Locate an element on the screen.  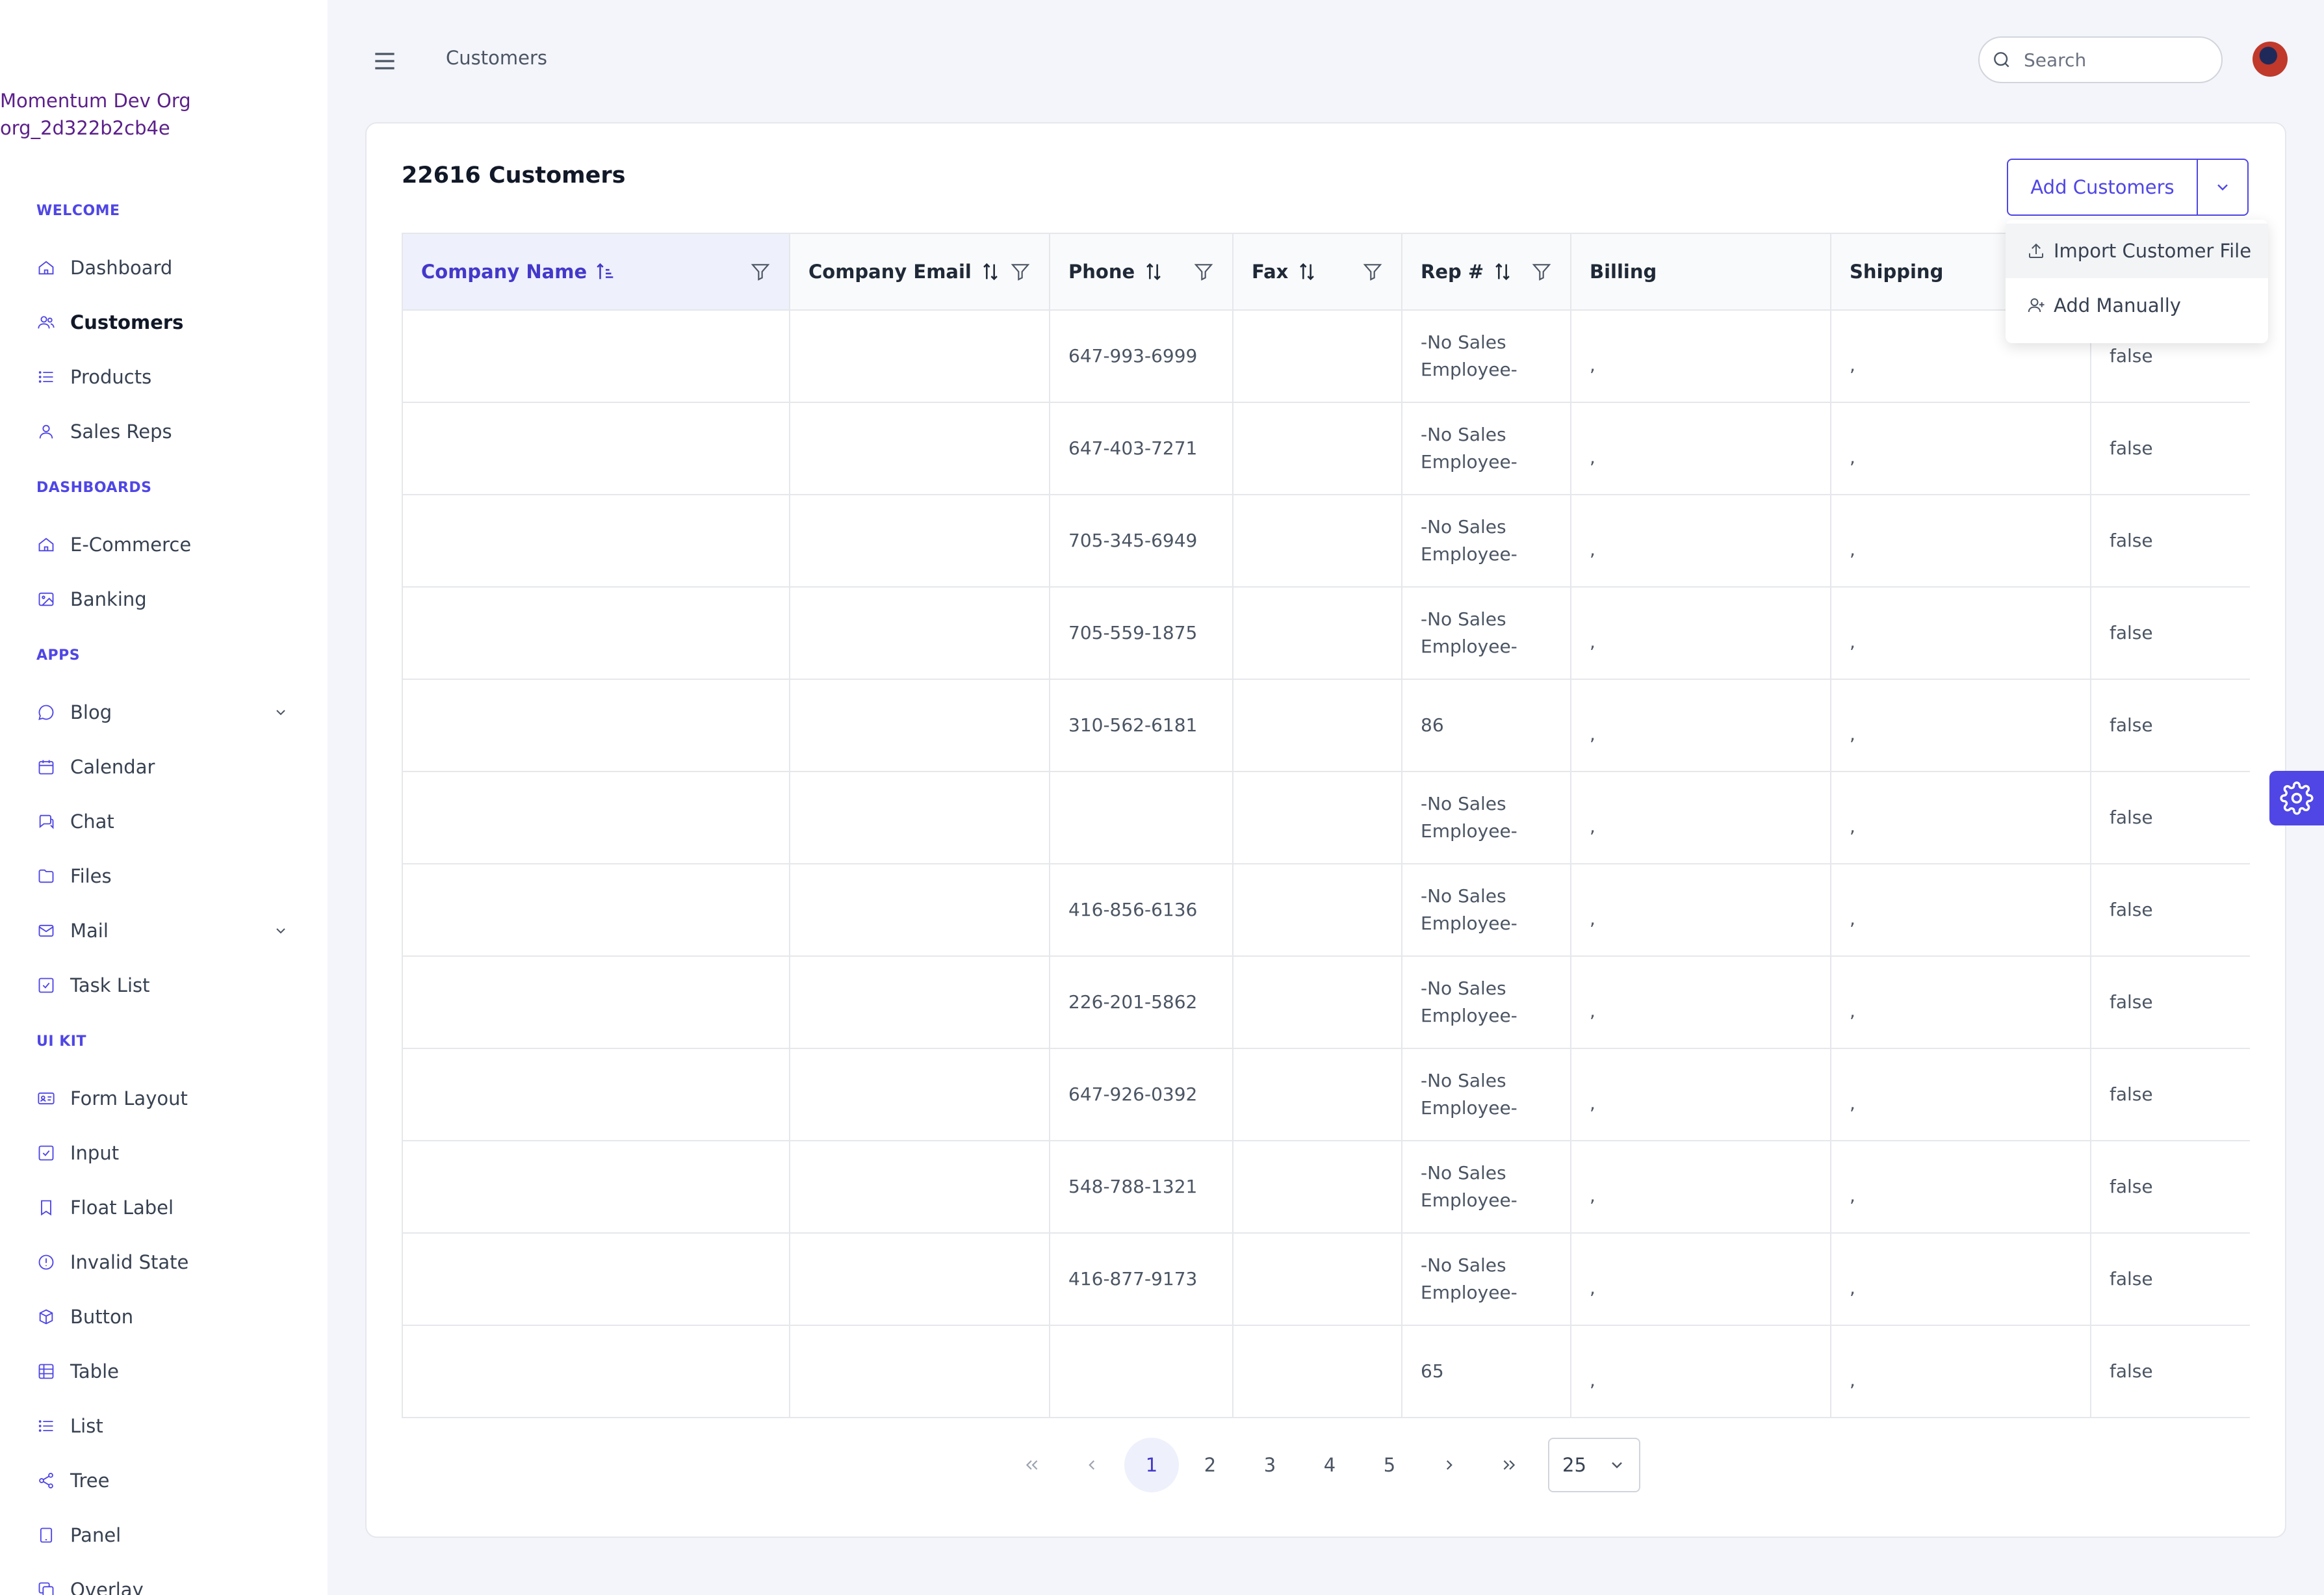
table-row: 647-403-7271 -No Sales Employee-,, false is located at coordinates (1326, 448).